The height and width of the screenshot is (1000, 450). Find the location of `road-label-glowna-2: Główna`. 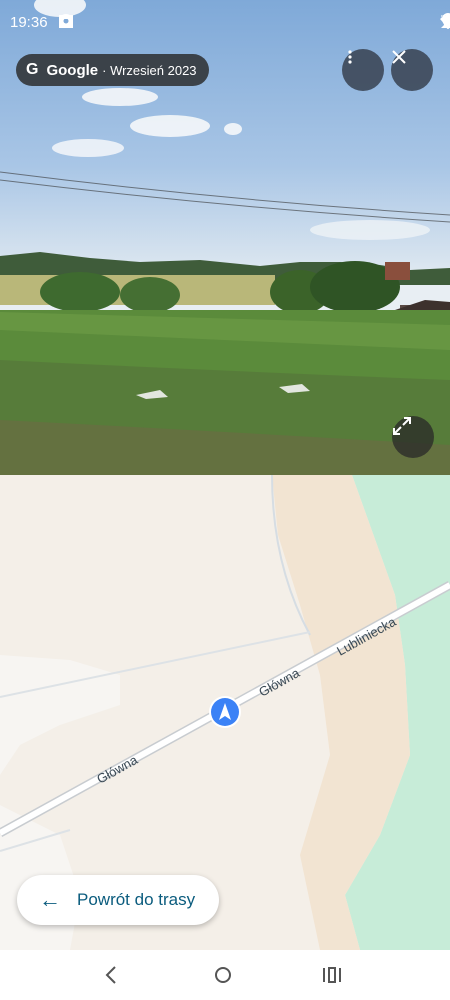

road-label-glowna-2: Główna is located at coordinates (279, 682).